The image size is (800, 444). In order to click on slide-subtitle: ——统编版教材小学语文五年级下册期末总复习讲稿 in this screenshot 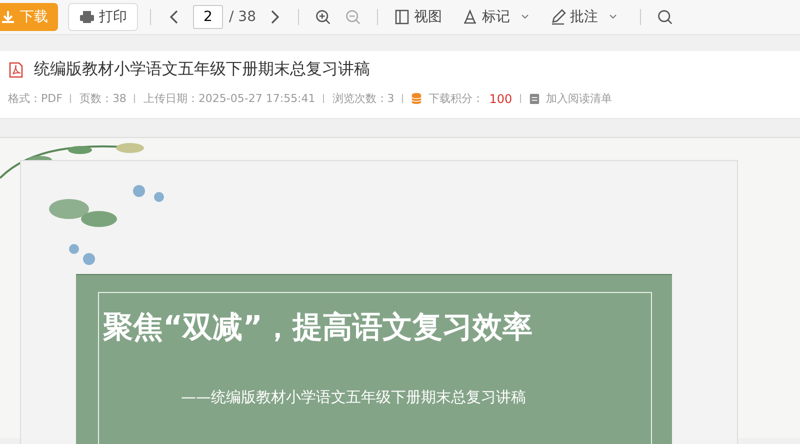, I will do `click(354, 397)`.